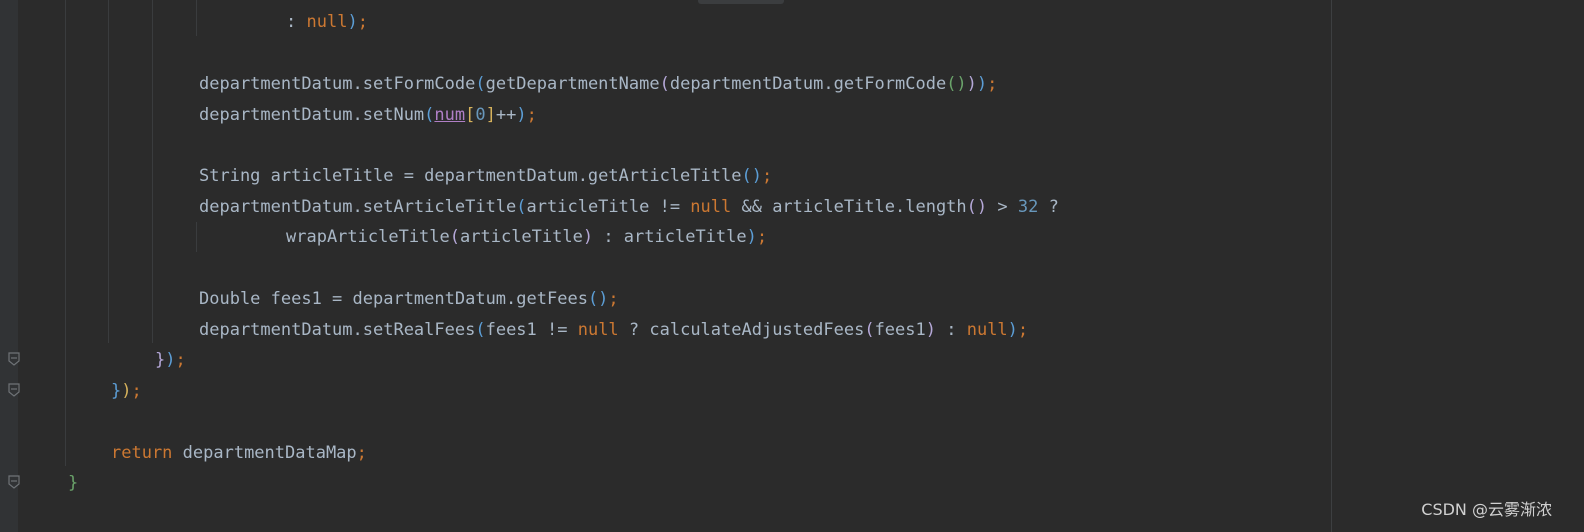 The width and height of the screenshot is (1584, 532). Describe the element at coordinates (741, 2) in the screenshot. I see `inlay-hint` at that location.